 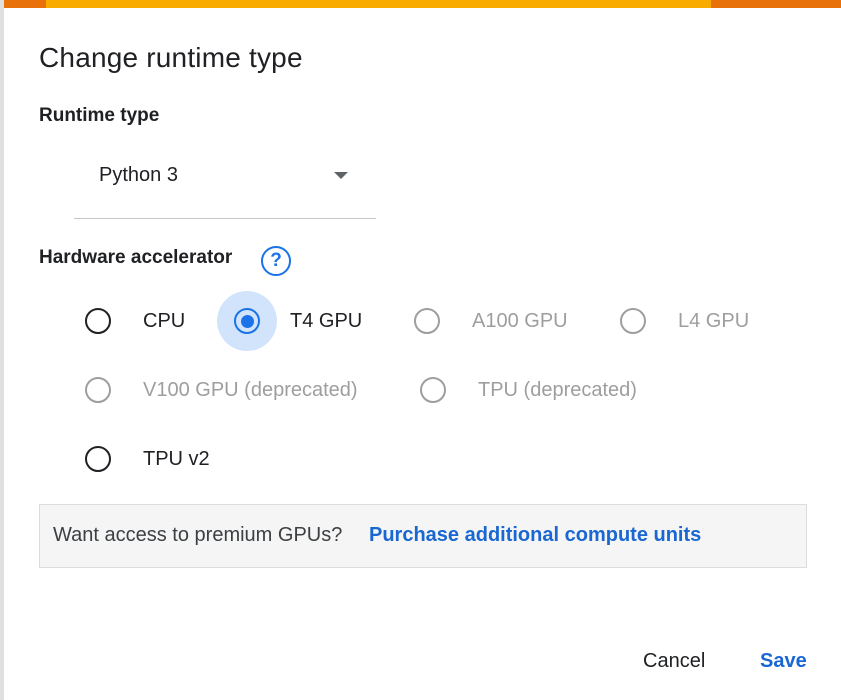 I want to click on runtime-type-value: Python 3, so click(x=138, y=175).